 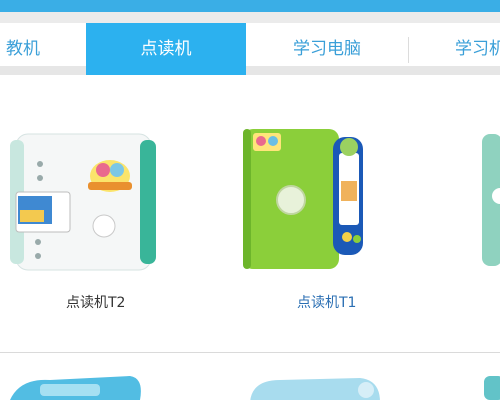 What do you see at coordinates (24, 49) in the screenshot?
I see `tab-education-machine: 教机` at bounding box center [24, 49].